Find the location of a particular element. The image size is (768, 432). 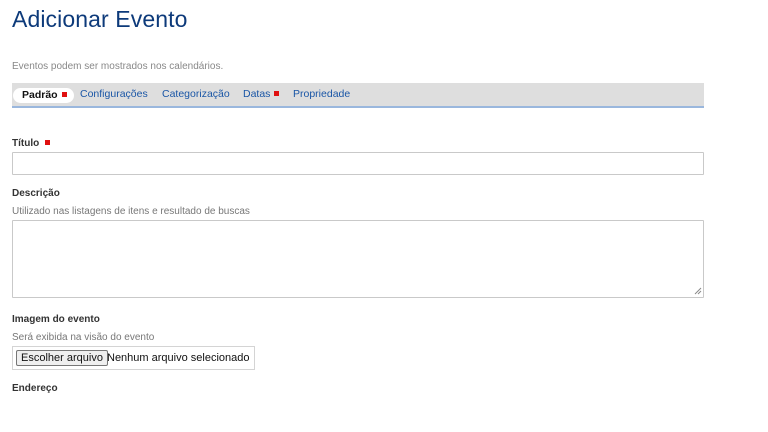

resize-handle-icon is located at coordinates (698, 291).